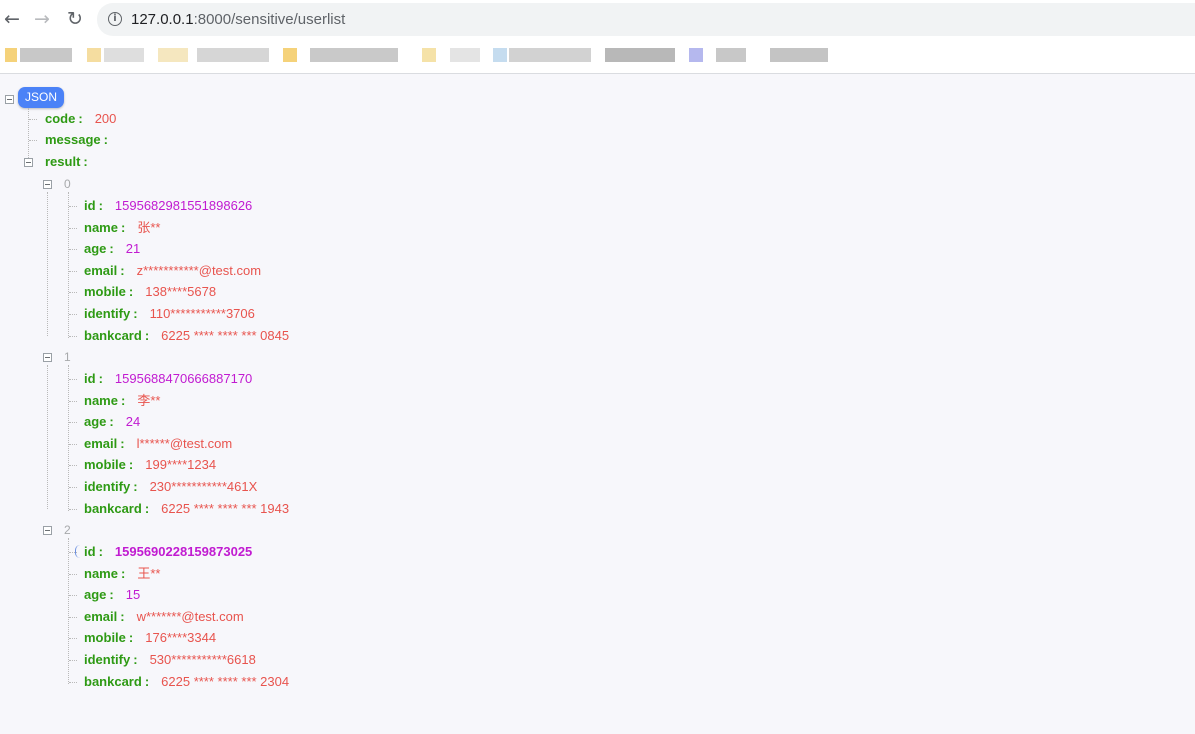 The width and height of the screenshot is (1195, 734). What do you see at coordinates (115, 19) in the screenshot?
I see `info-icon: i` at bounding box center [115, 19].